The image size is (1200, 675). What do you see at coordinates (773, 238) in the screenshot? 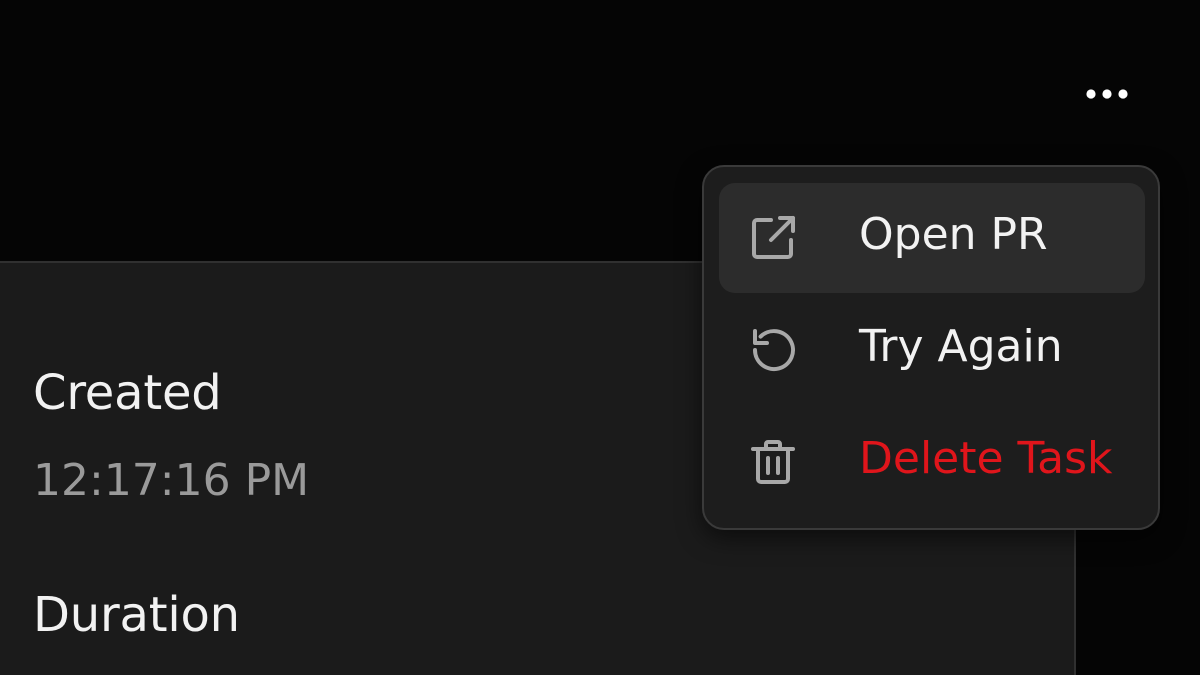
I see `external-link-icon` at bounding box center [773, 238].